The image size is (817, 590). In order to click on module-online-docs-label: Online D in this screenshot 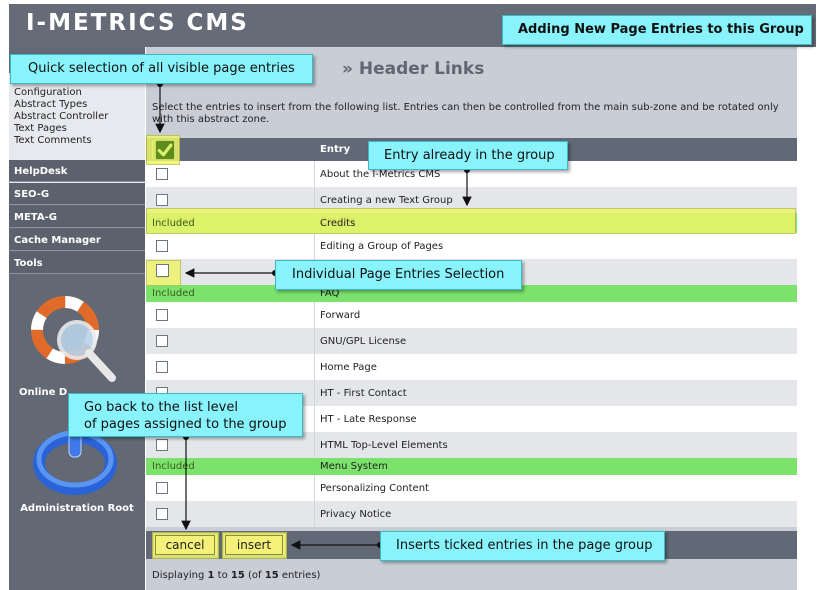, I will do `click(43, 392)`.